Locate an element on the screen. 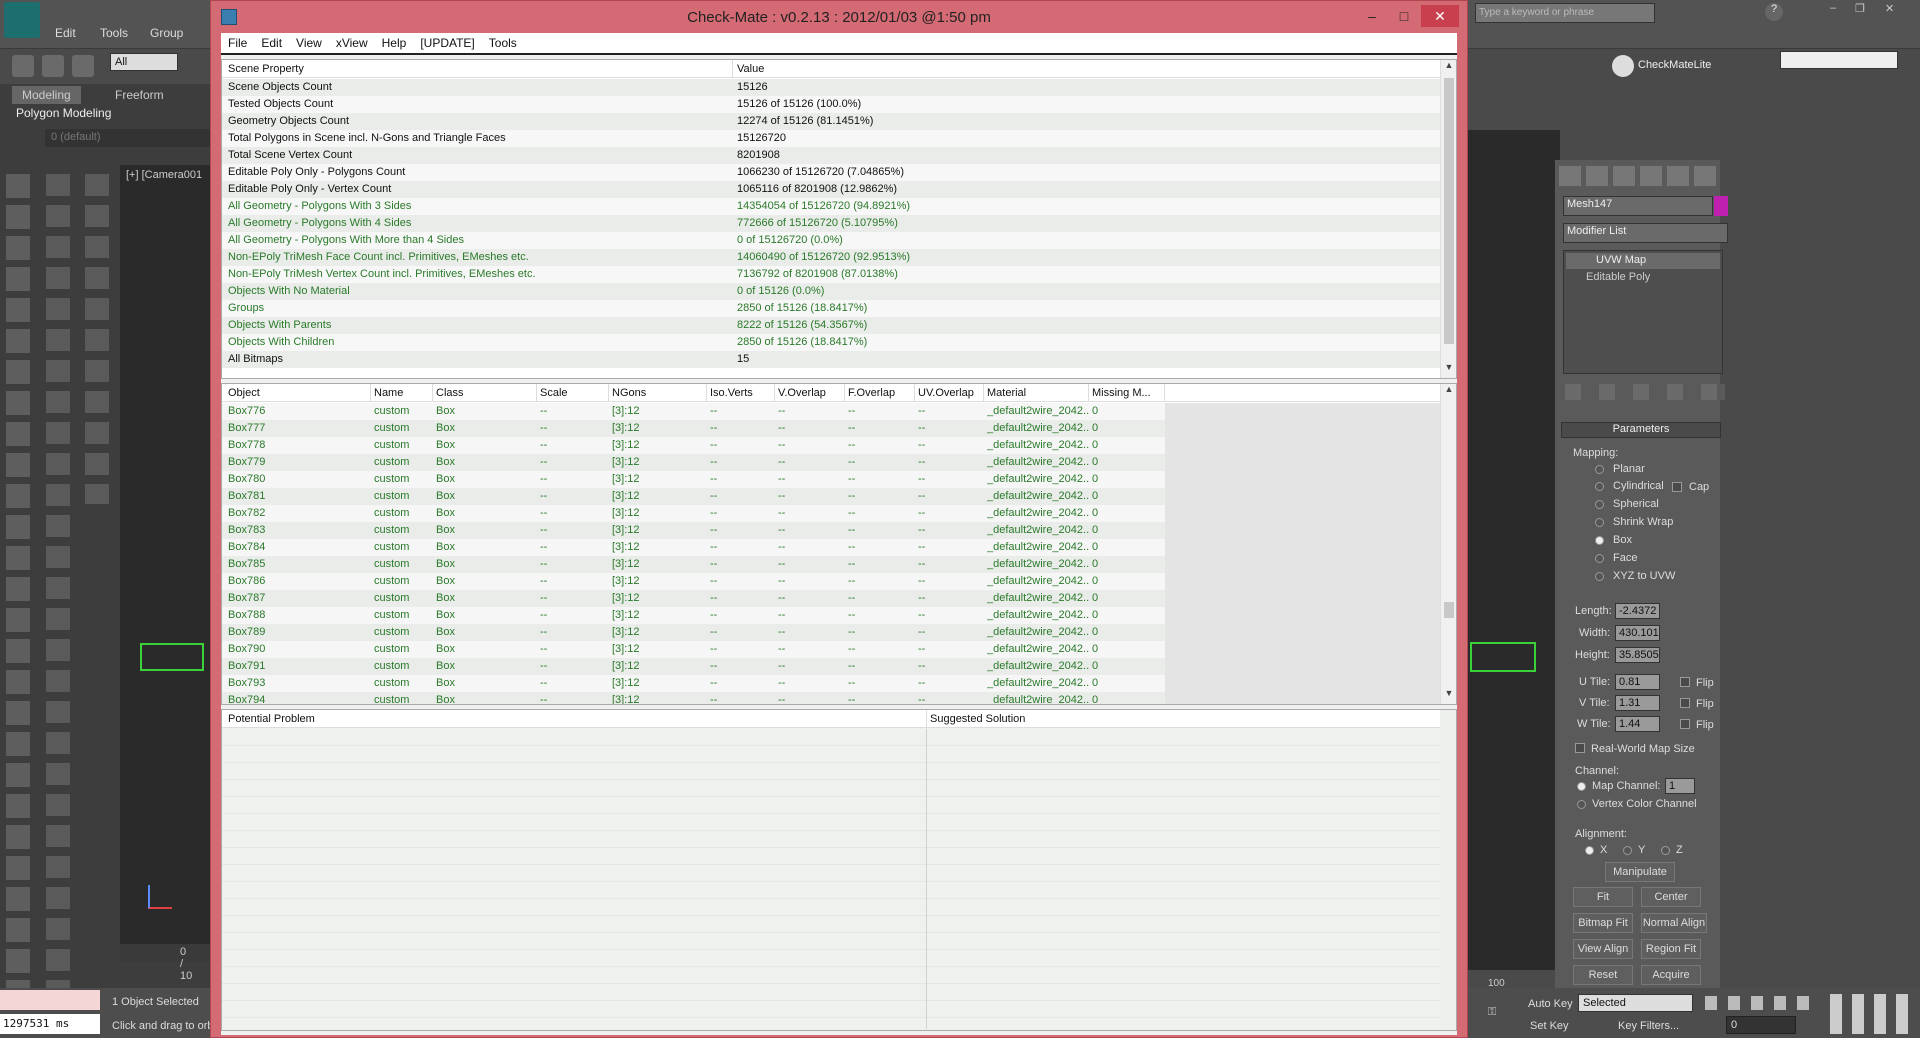 This screenshot has width=1920, height=1038. map-channel-field: 1 is located at coordinates (1680, 786).